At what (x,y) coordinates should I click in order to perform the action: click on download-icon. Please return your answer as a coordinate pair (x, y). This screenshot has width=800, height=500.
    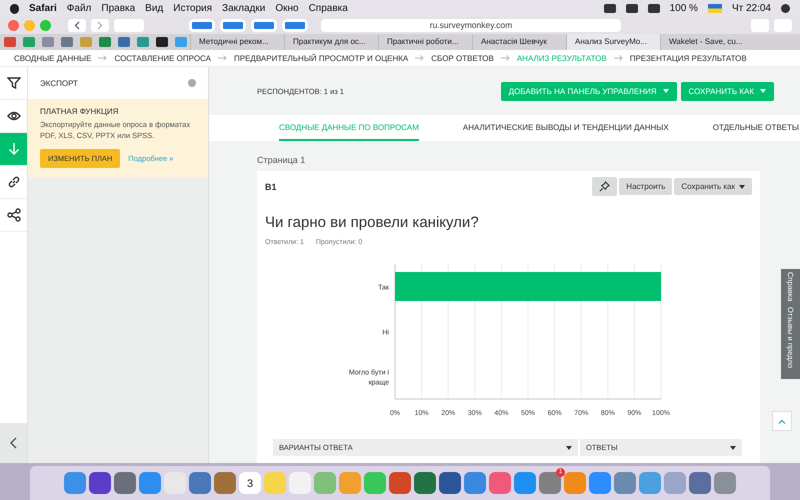
    Looking at the image, I should click on (13, 149).